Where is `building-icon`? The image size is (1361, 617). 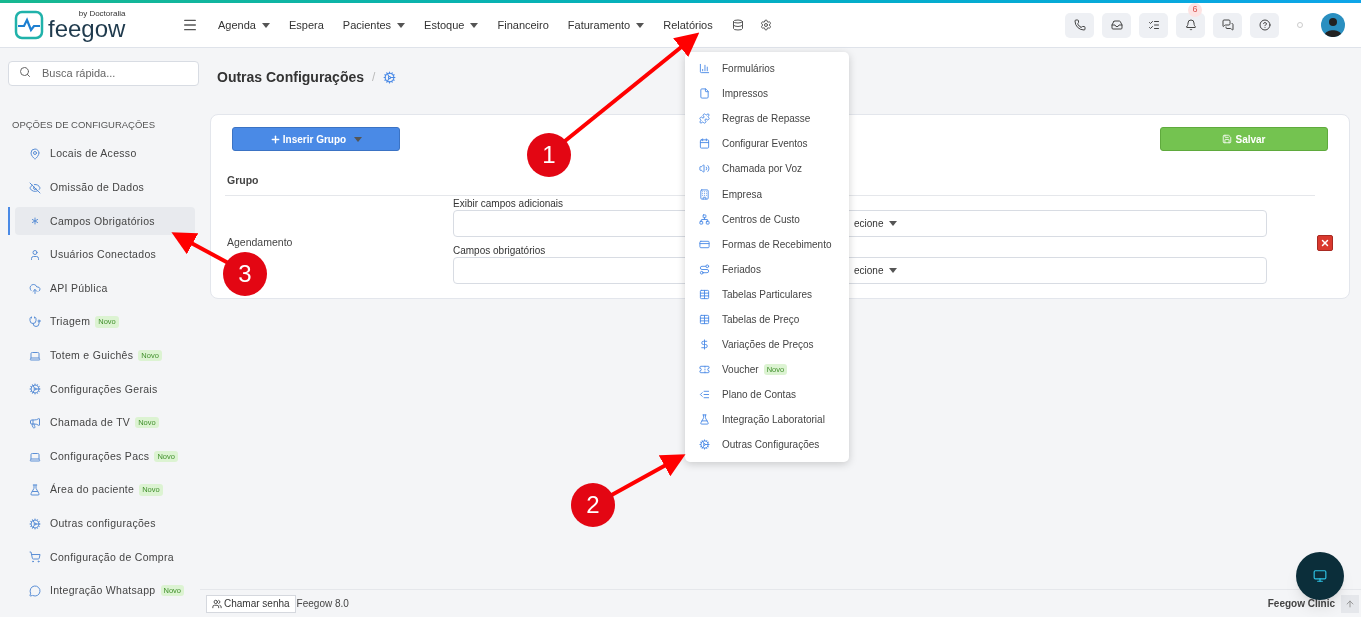 building-icon is located at coordinates (704, 194).